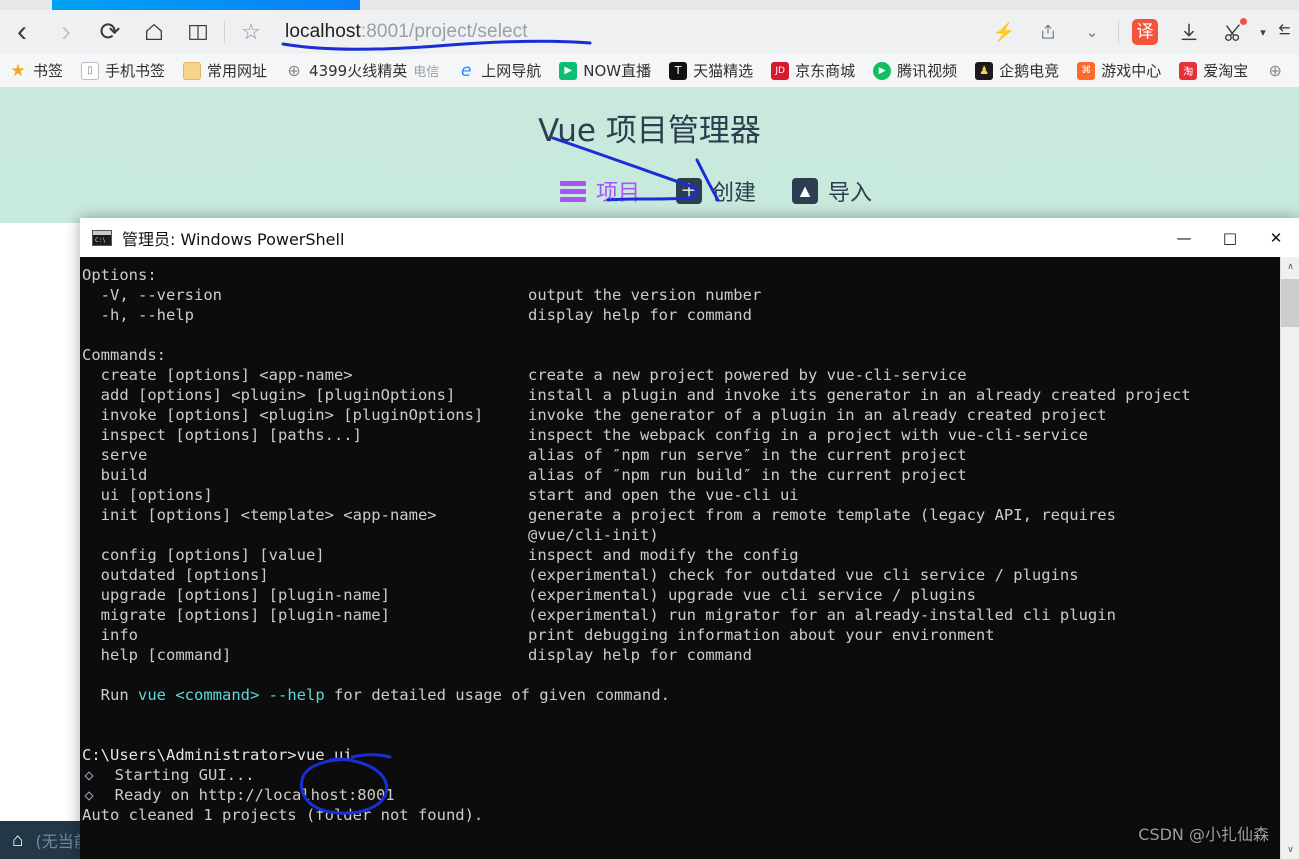  I want to click on bookmark-item-8: ▶ 腾讯视频, so click(915, 70).